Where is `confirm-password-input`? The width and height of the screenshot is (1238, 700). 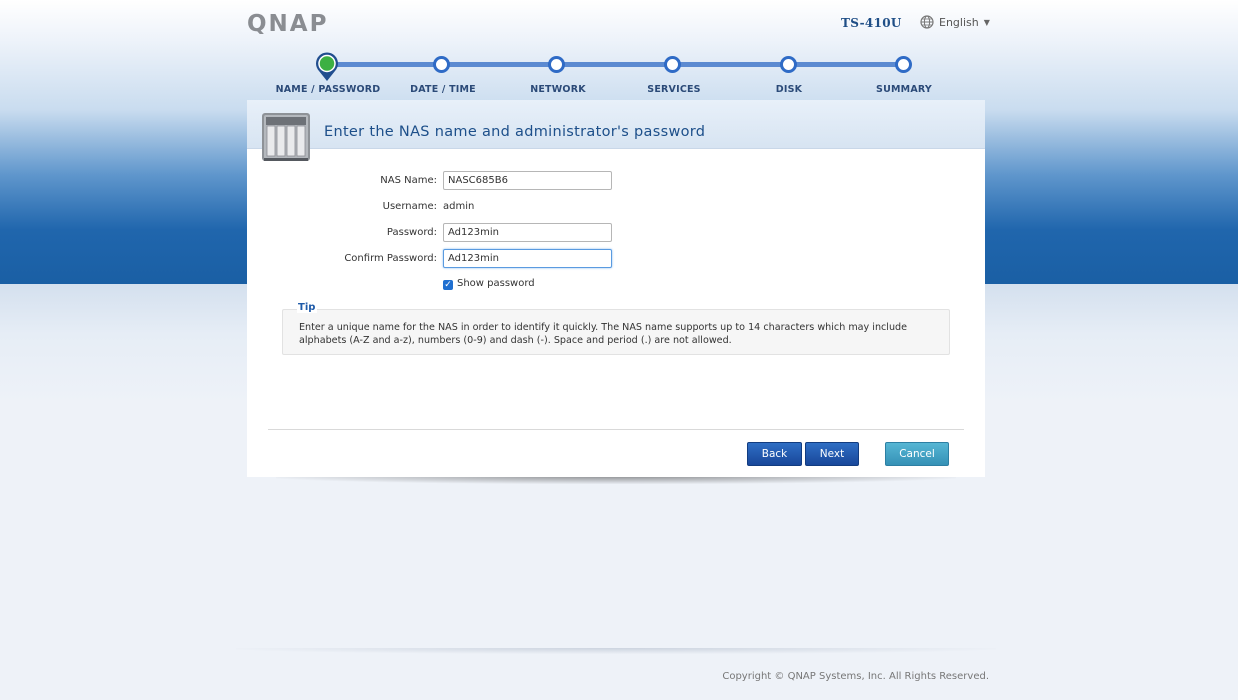
confirm-password-input is located at coordinates (527, 258).